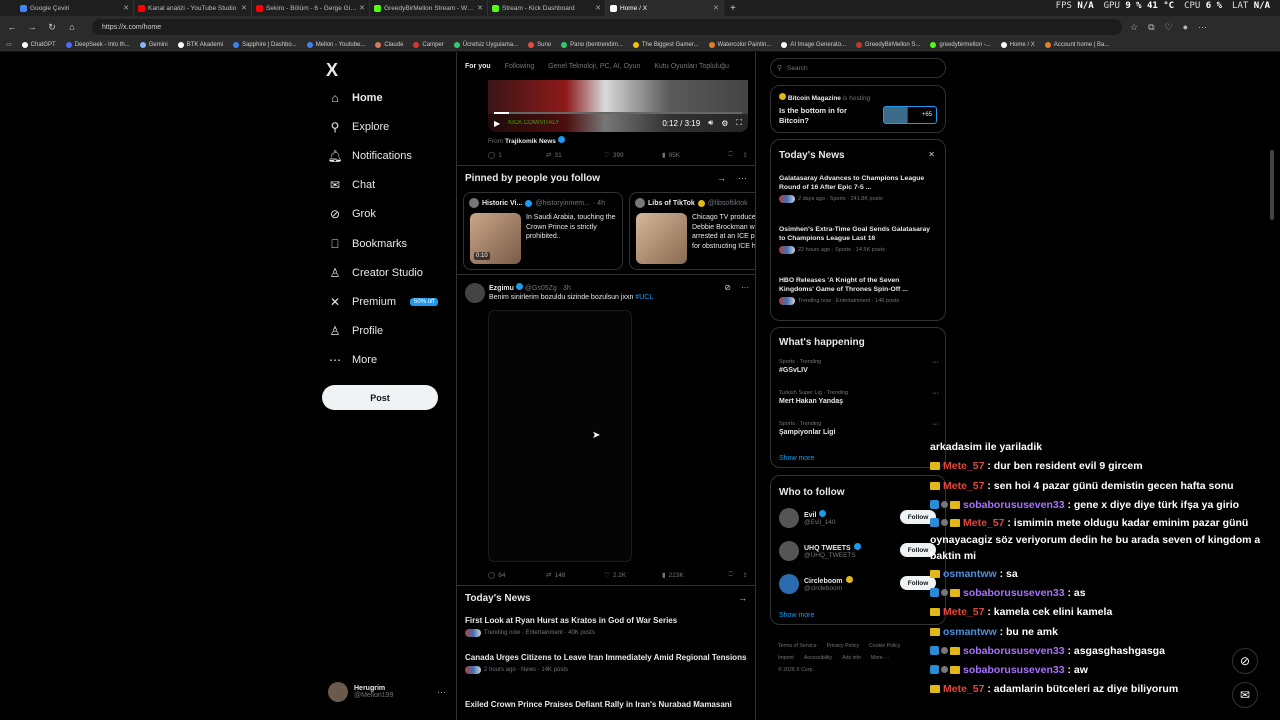 Image resolution: width=1280 pixels, height=720 pixels. What do you see at coordinates (1185, 27) in the screenshot?
I see `profile-icon: ●` at bounding box center [1185, 27].